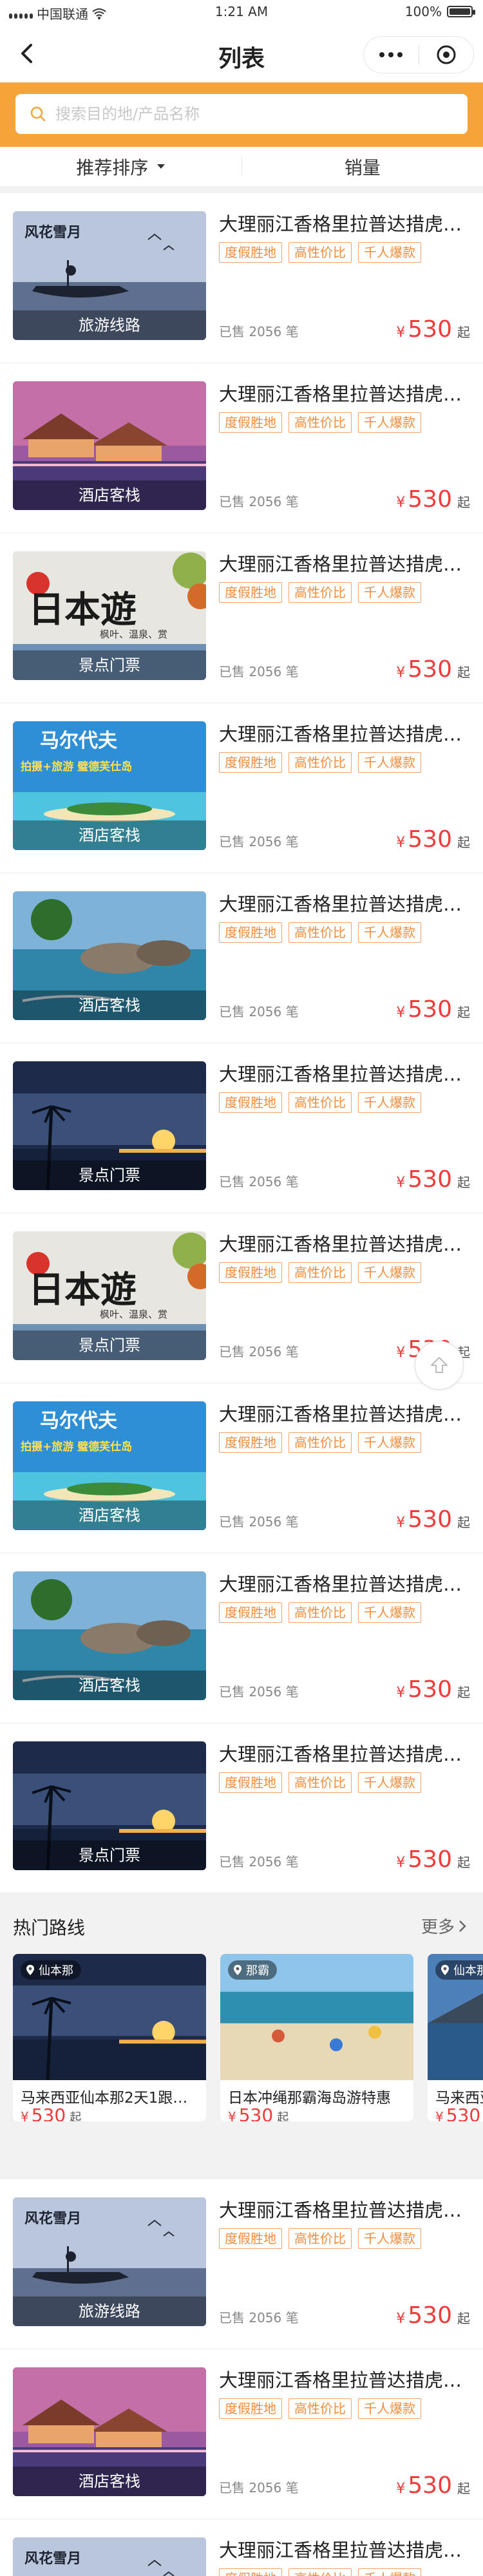 The width and height of the screenshot is (483, 2576). Describe the element at coordinates (83, 1290) in the screenshot. I see `svg-text: 日本遊` at that location.